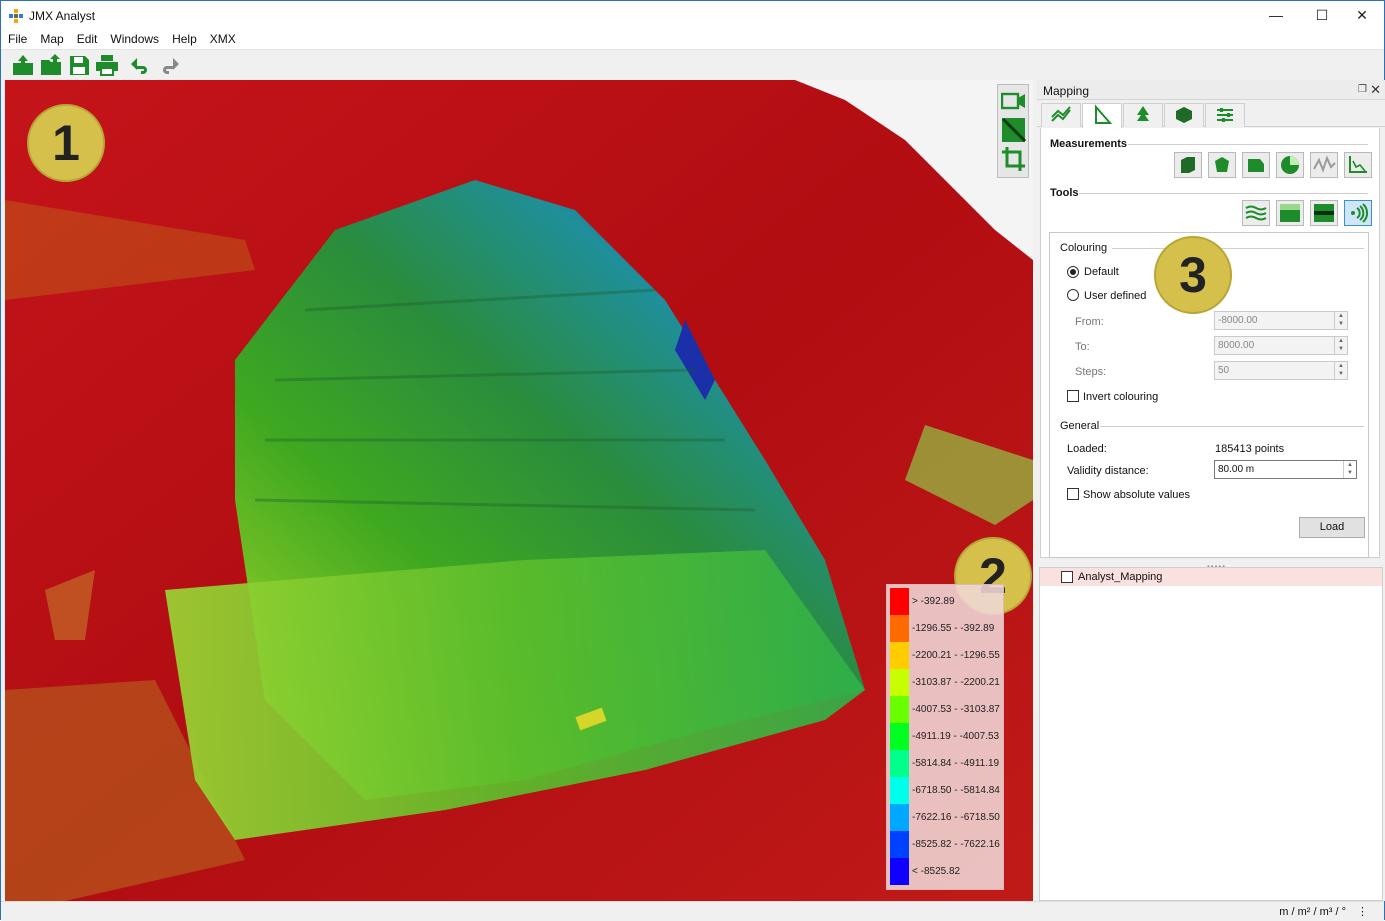 This screenshot has width=1385, height=921. Describe the element at coordinates (1121, 397) in the screenshot. I see `invert-colouring-label: Invert colouring` at that location.